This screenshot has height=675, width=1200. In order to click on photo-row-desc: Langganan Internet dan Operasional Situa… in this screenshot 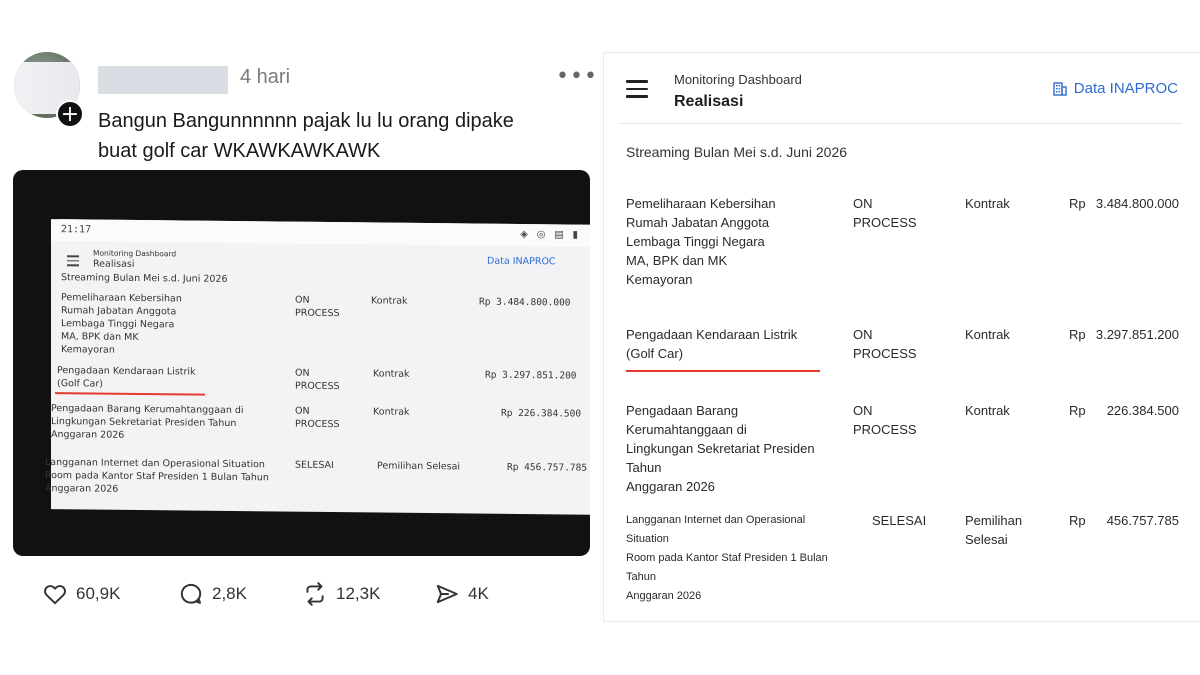, I will do `click(157, 476)`.